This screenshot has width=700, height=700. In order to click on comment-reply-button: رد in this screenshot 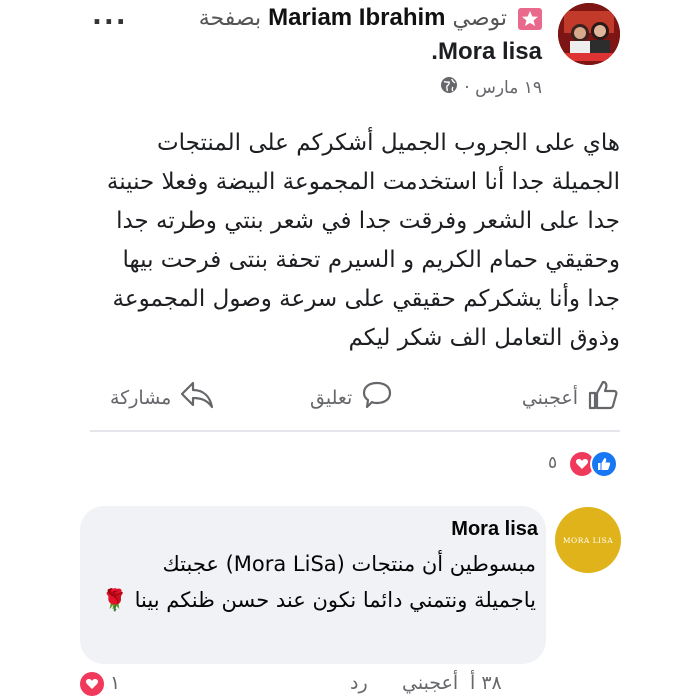, I will do `click(359, 683)`.